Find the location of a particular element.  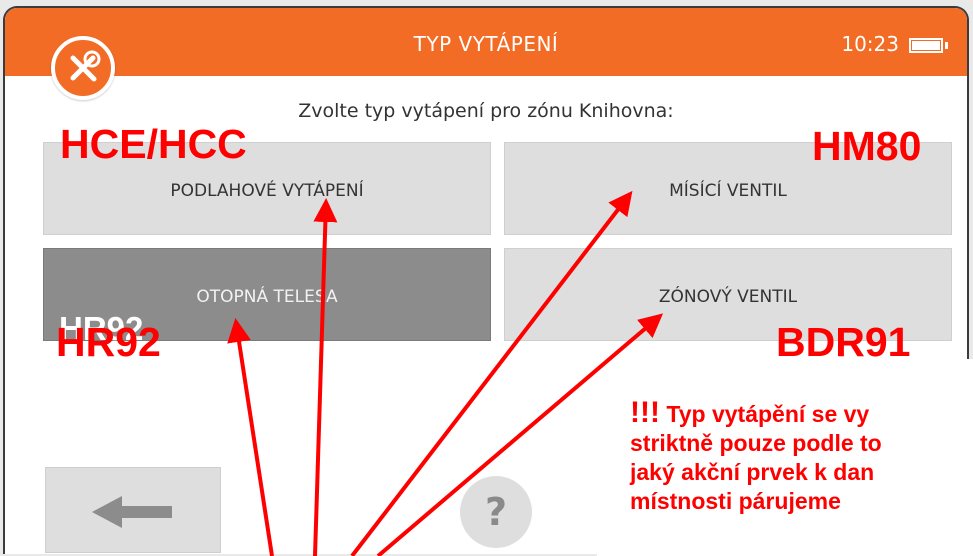

arrow-to-zone-valve is located at coordinates (520, 434).